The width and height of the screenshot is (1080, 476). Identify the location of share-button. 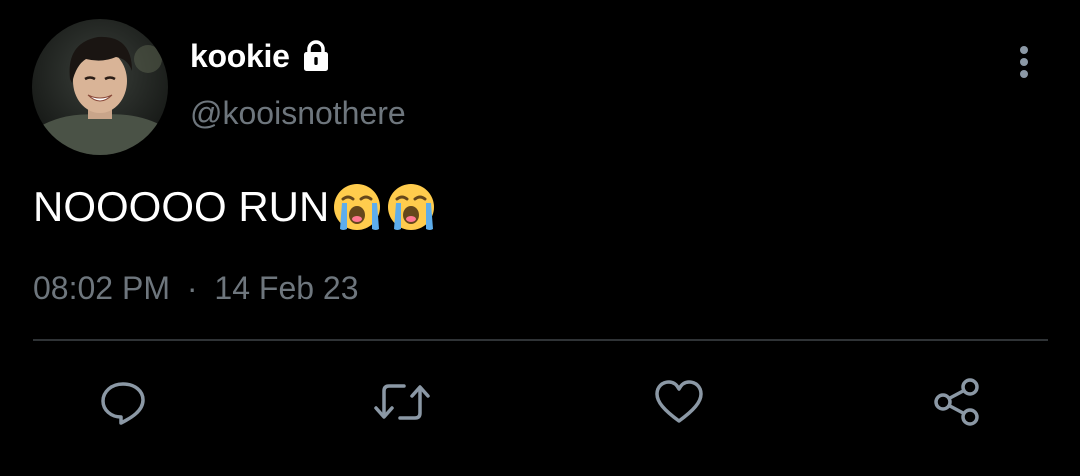
(957, 402).